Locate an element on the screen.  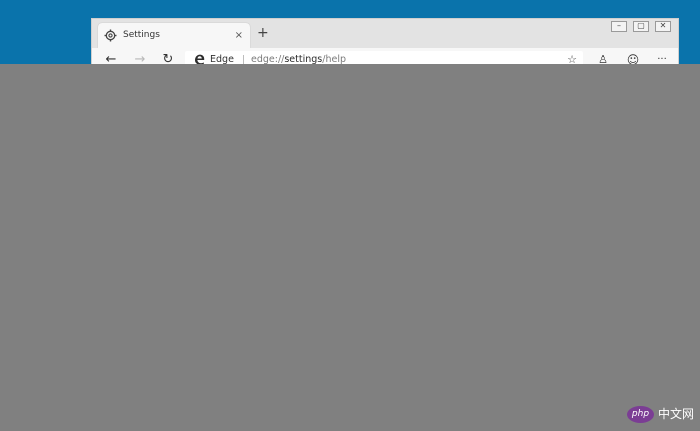
gear-icon is located at coordinates (110, 35).